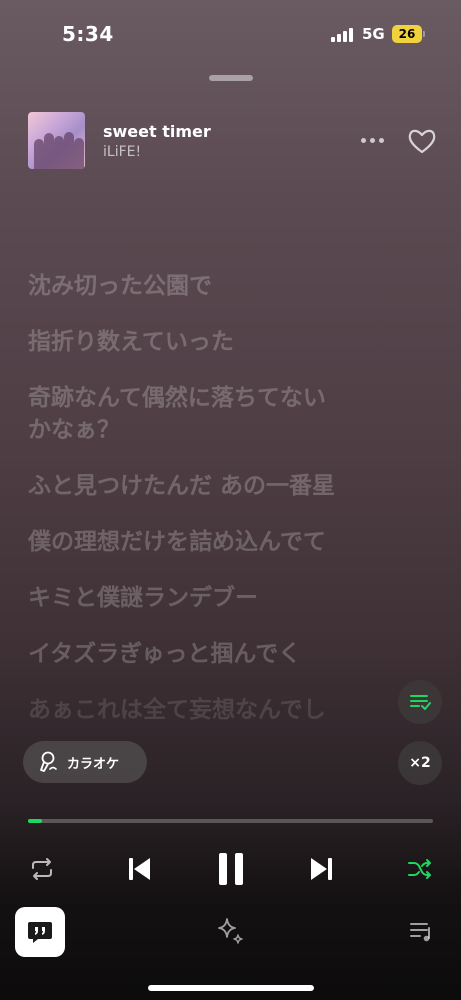 This screenshot has width=461, height=1000. What do you see at coordinates (230, 542) in the screenshot?
I see `lyric-line: 僕の理想だけを詰め込んでて` at bounding box center [230, 542].